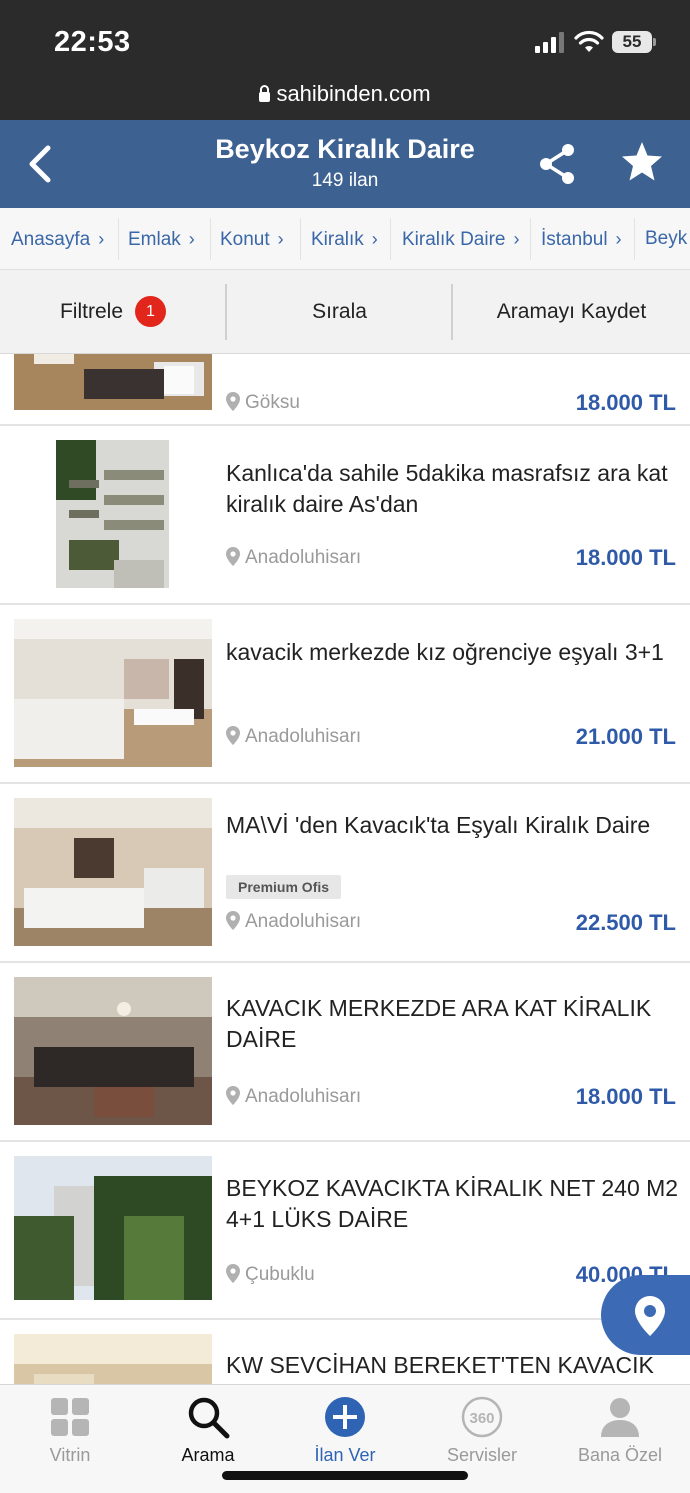  Describe the element at coordinates (589, 41) in the screenshot. I see `wifi-icon` at that location.